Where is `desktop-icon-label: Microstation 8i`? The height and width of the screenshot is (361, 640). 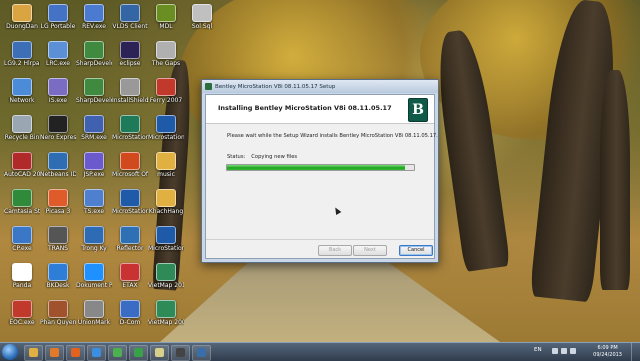 desktop-icon-label: Microstation 8i is located at coordinates (166, 137).